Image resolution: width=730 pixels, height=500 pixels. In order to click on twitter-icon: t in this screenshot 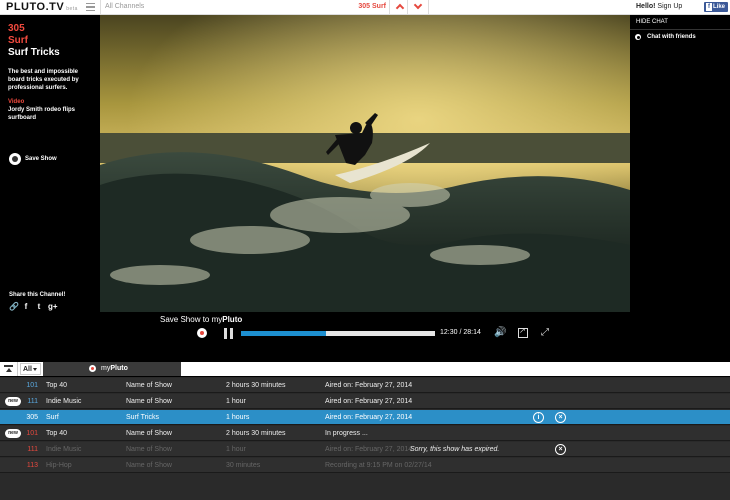, I will do `click(39, 306)`.